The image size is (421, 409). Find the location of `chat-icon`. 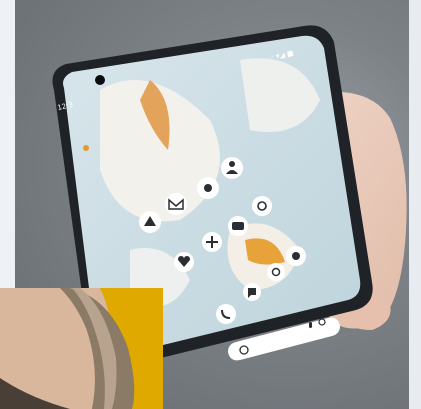

chat-icon is located at coordinates (252, 292).